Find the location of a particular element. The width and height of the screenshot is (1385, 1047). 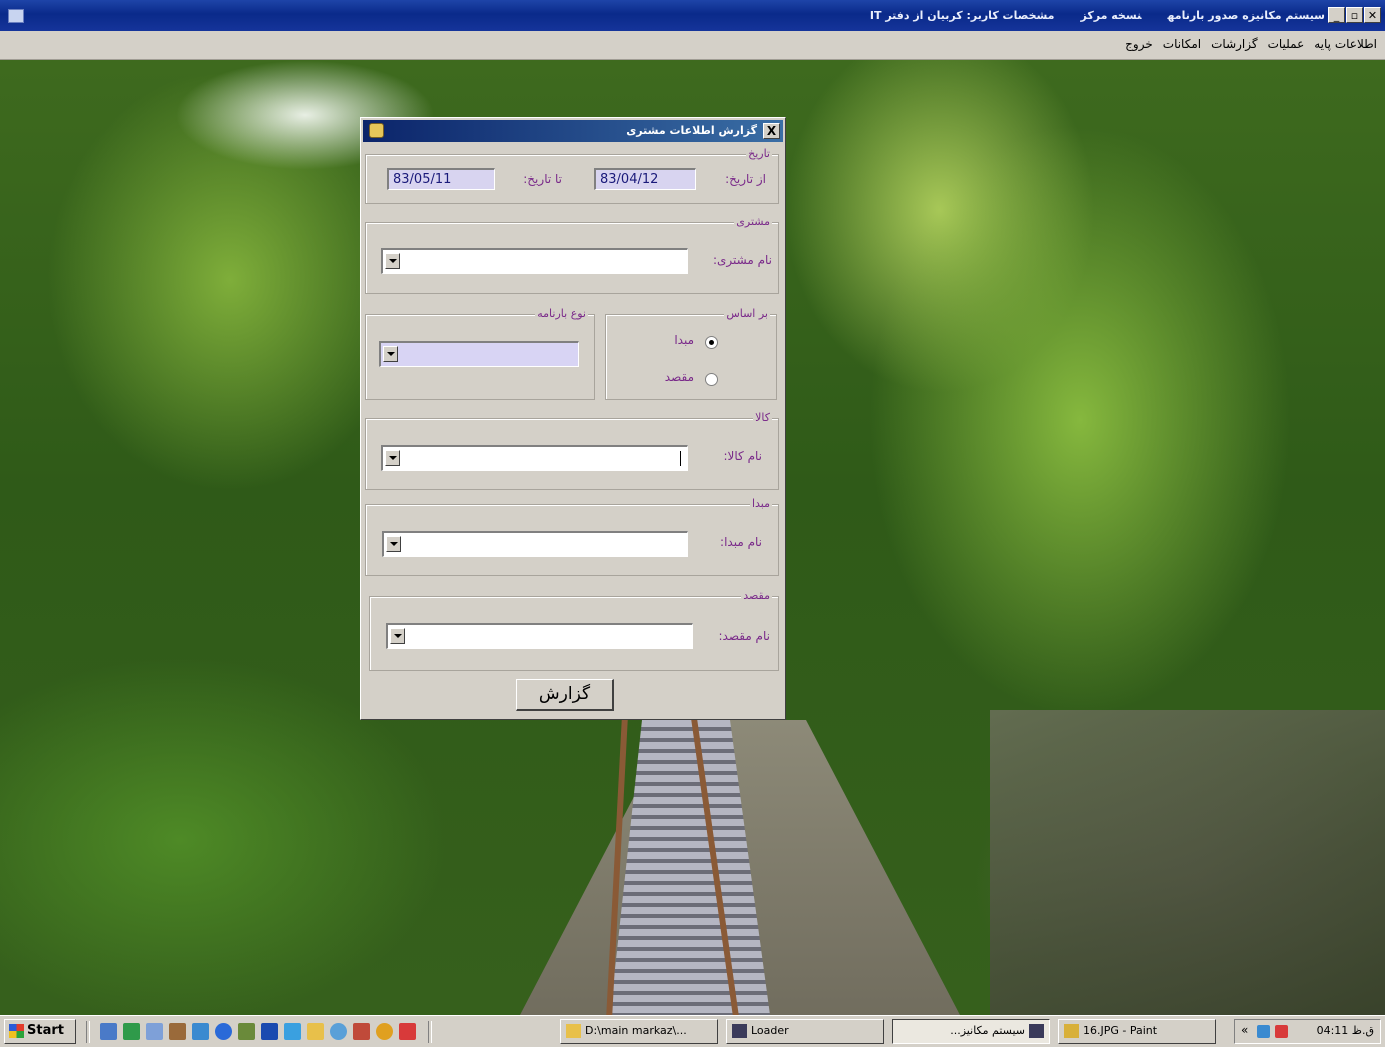

menu-basic-info: اطلاعات پایه is located at coordinates (1345, 44).